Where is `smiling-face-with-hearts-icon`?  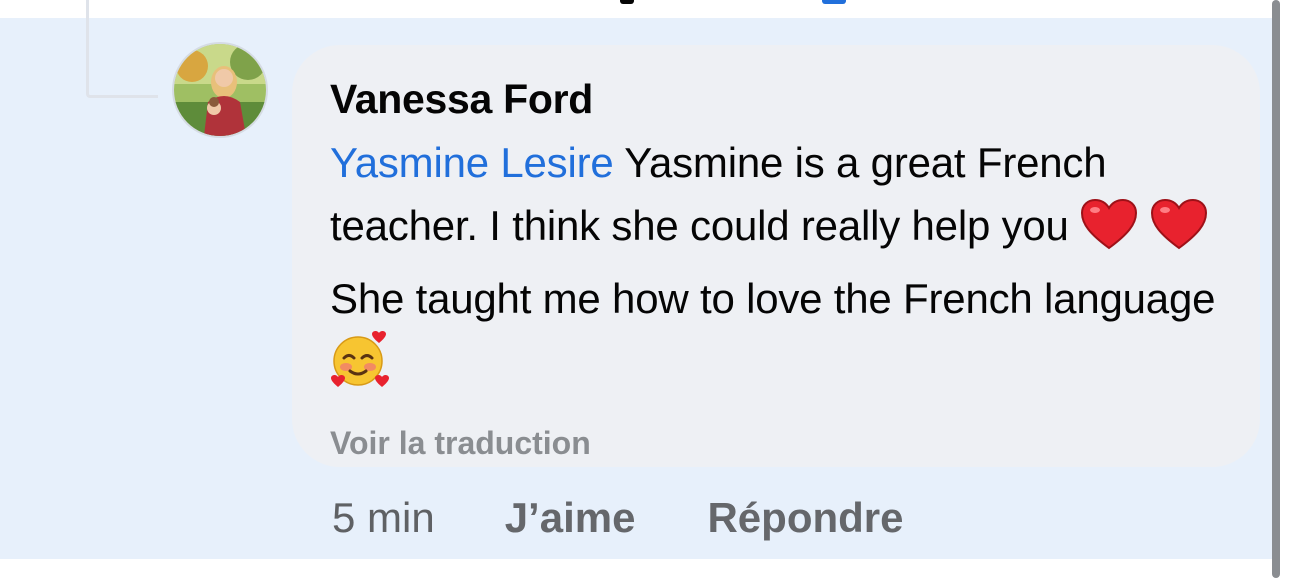 smiling-face-with-hearts-icon is located at coordinates (360, 367).